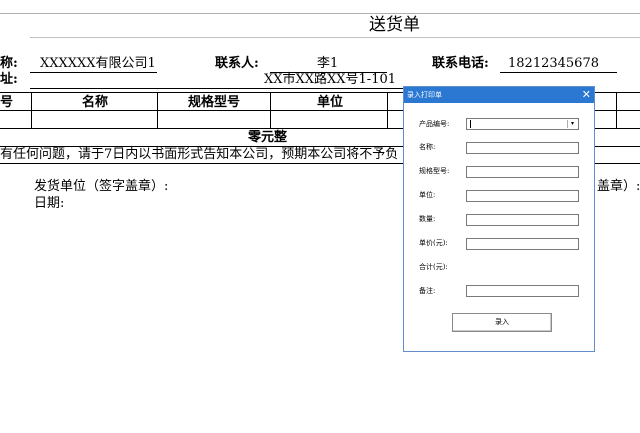 The image size is (640, 433). I want to click on receiver-sign-label: 盖章）:, so click(618, 186).